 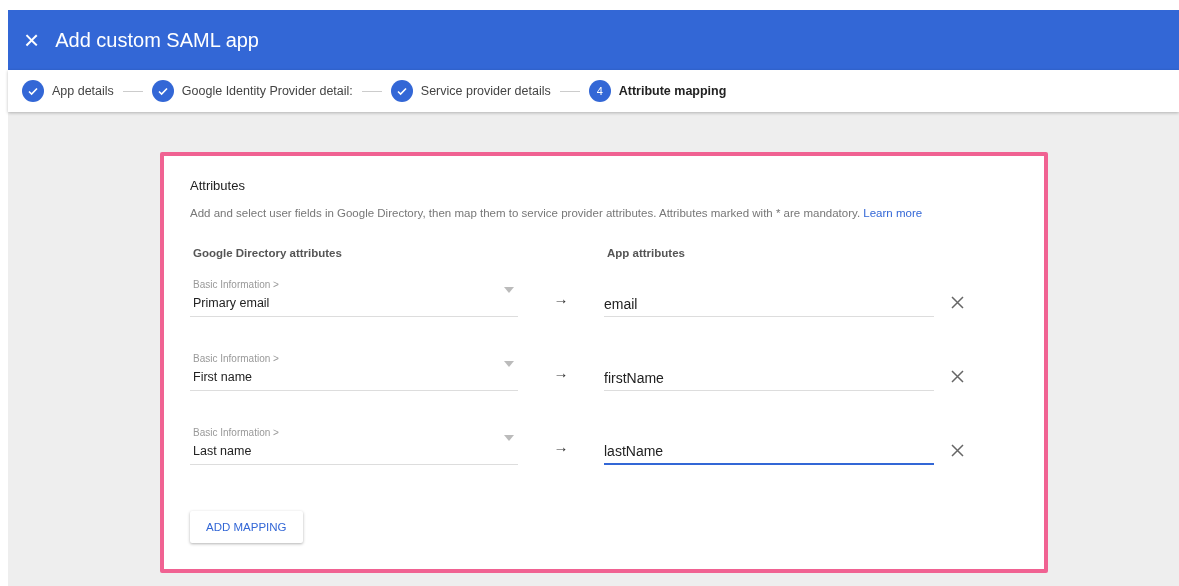 I want to click on app-attribute-field: lastName, so click(x=769, y=452).